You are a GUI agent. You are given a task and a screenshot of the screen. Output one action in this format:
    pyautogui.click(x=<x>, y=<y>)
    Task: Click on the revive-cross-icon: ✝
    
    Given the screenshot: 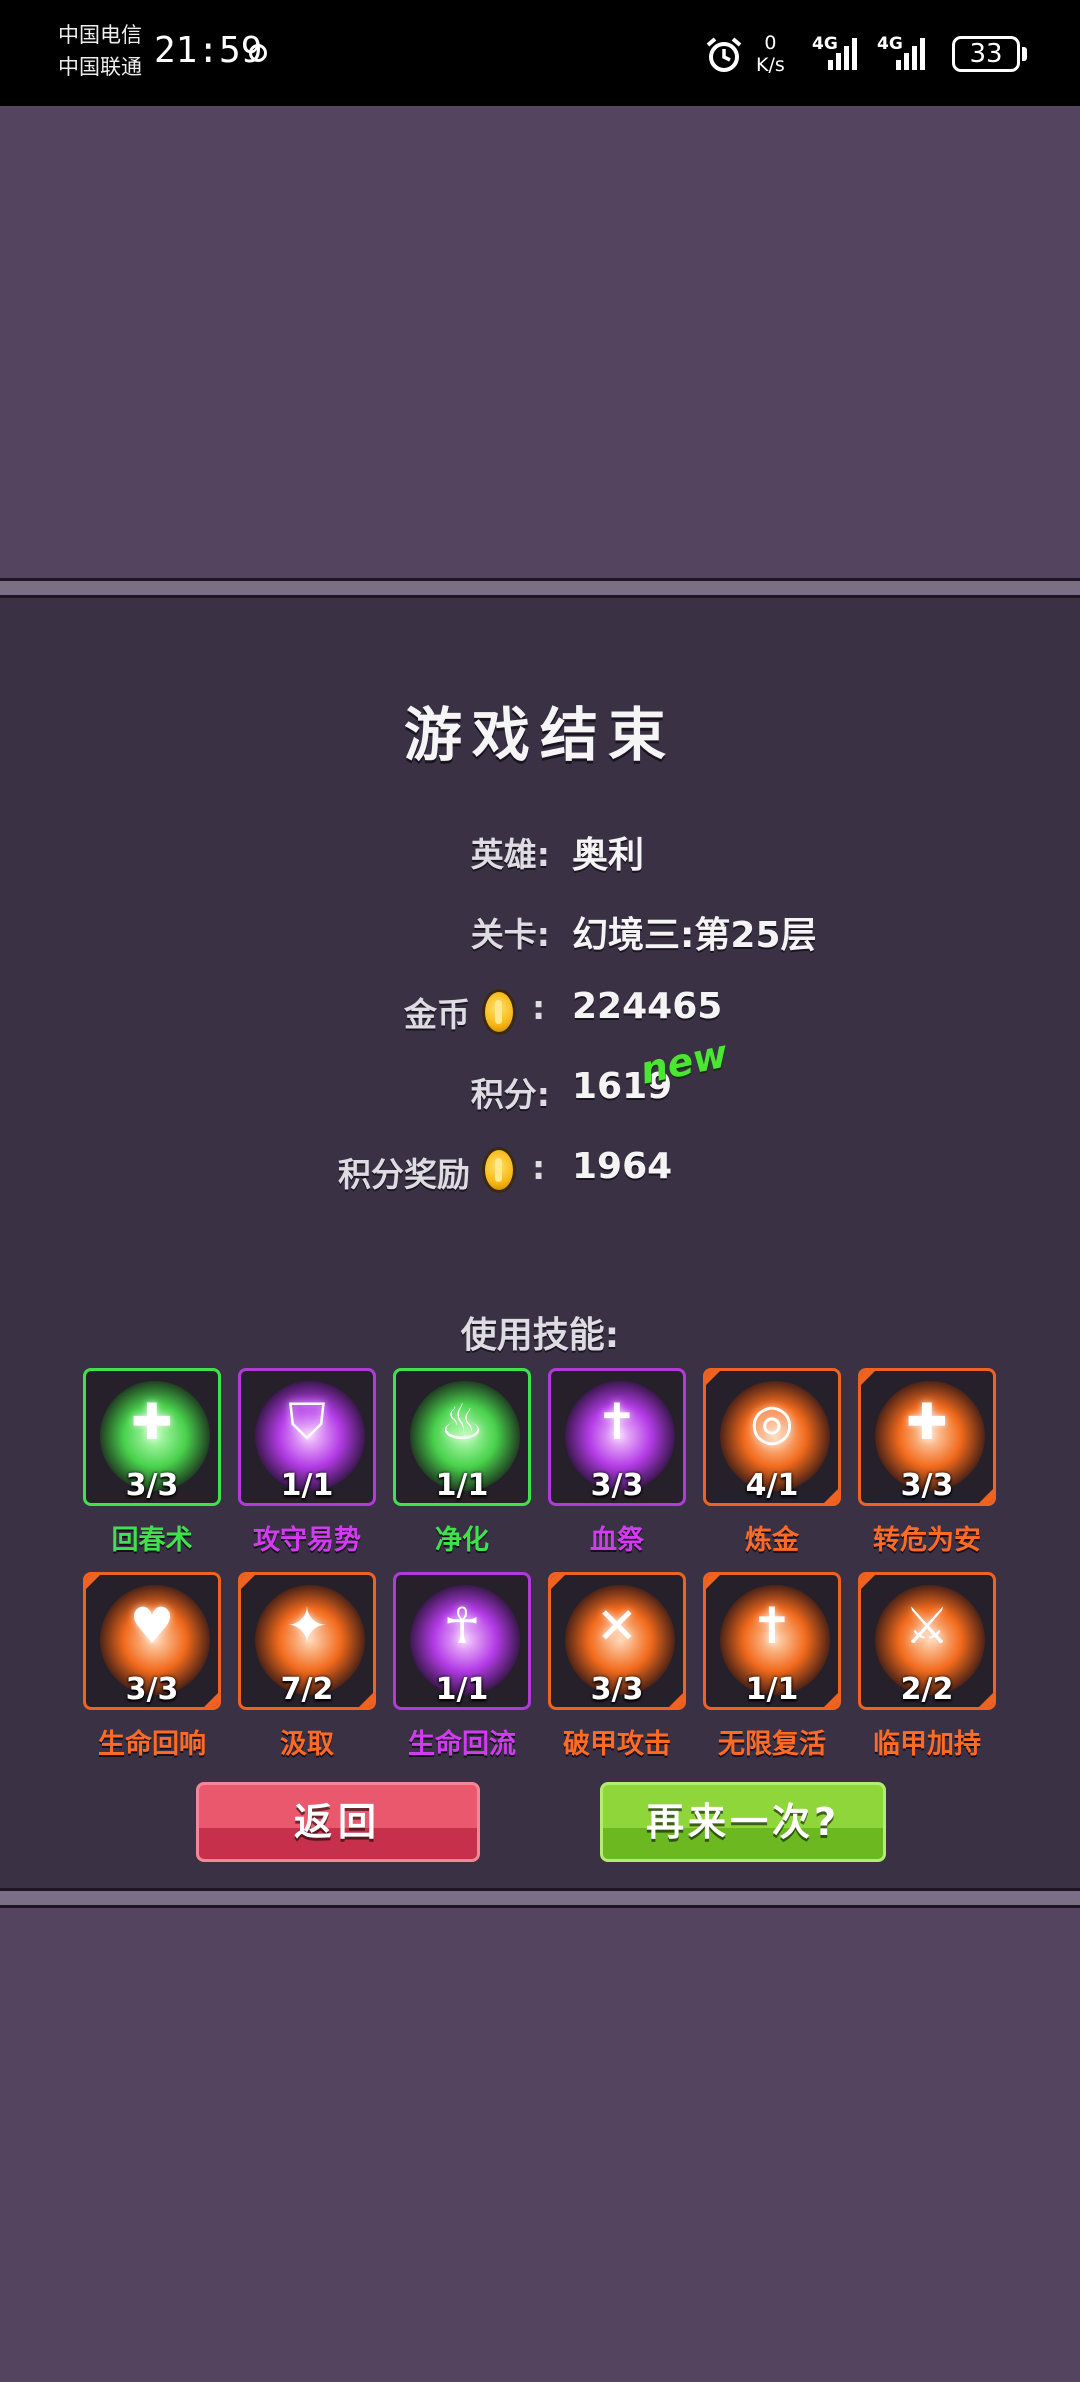 What is the action you would take?
    pyautogui.click(x=772, y=1626)
    